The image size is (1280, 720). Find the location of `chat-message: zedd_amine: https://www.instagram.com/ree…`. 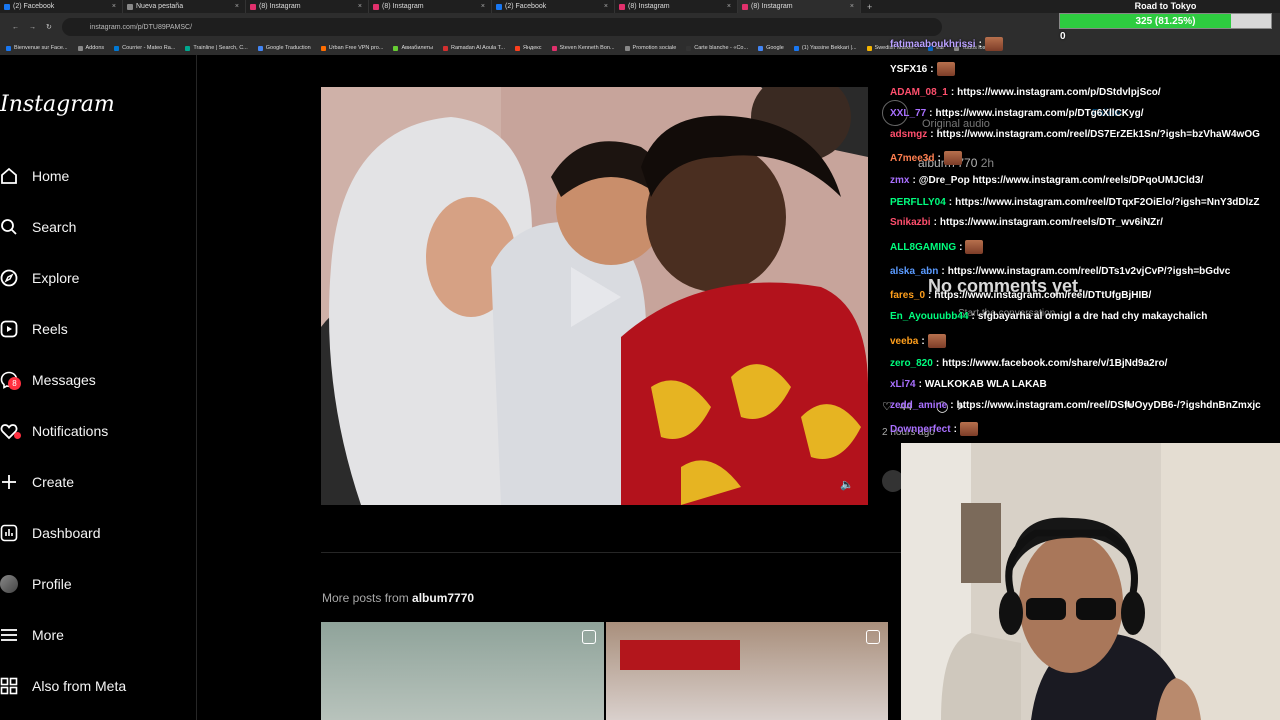

chat-message: zedd_amine: https://www.instagram.com/ree… is located at coordinates (1075, 405).